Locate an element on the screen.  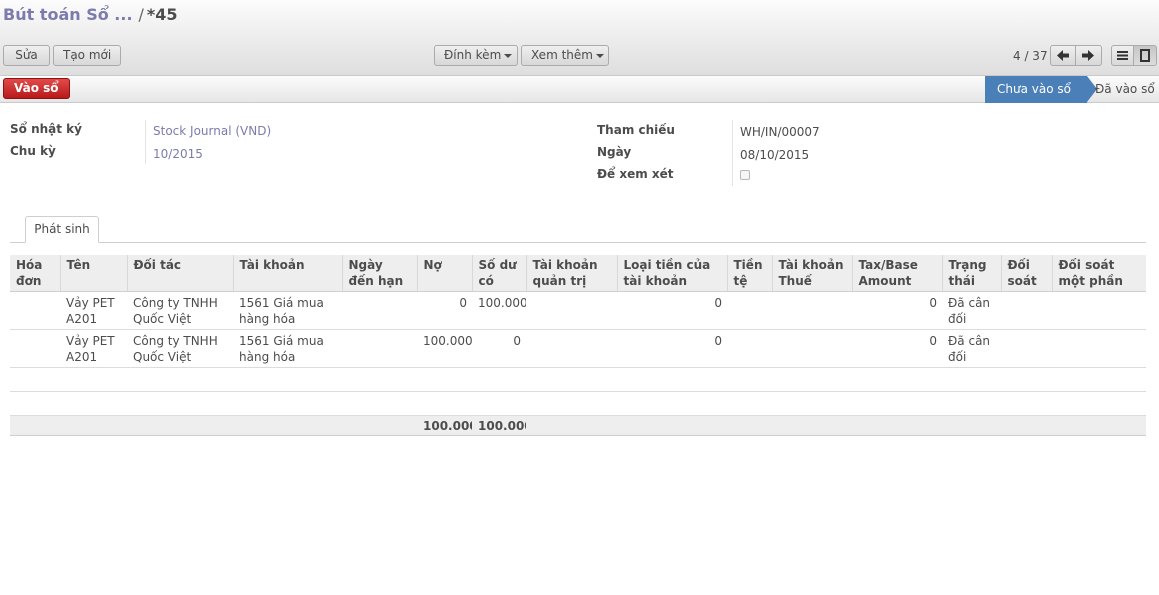
breadcrumb: Bút toán Sổ ... / *45 is located at coordinates (90, 14).